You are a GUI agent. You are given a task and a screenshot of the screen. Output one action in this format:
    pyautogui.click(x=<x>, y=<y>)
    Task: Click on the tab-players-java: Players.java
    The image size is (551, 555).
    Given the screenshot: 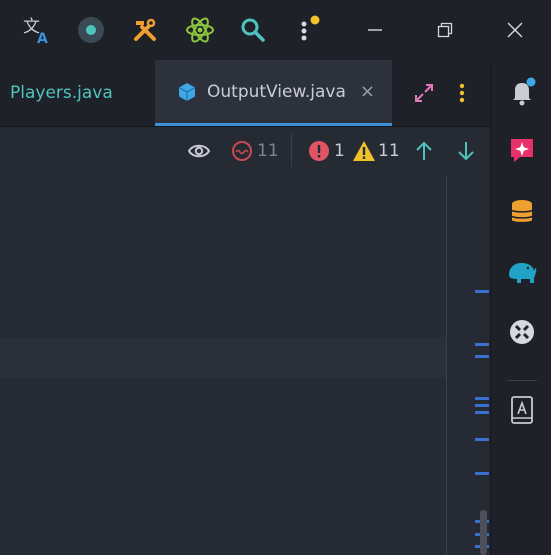 What is the action you would take?
    pyautogui.click(x=77, y=93)
    